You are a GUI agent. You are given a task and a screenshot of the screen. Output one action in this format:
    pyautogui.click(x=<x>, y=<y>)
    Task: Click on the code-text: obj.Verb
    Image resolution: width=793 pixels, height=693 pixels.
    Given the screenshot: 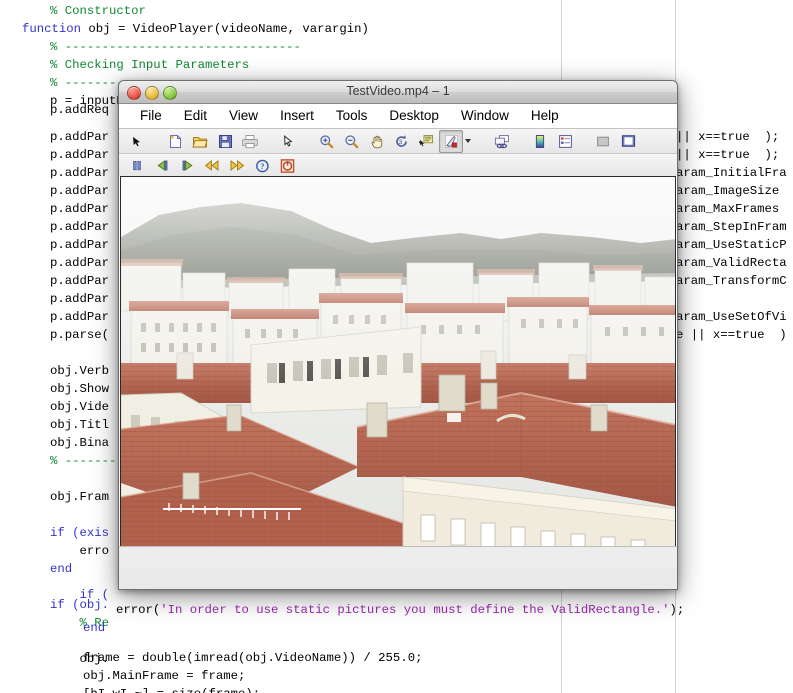 What is the action you would take?
    pyautogui.click(x=80, y=371)
    